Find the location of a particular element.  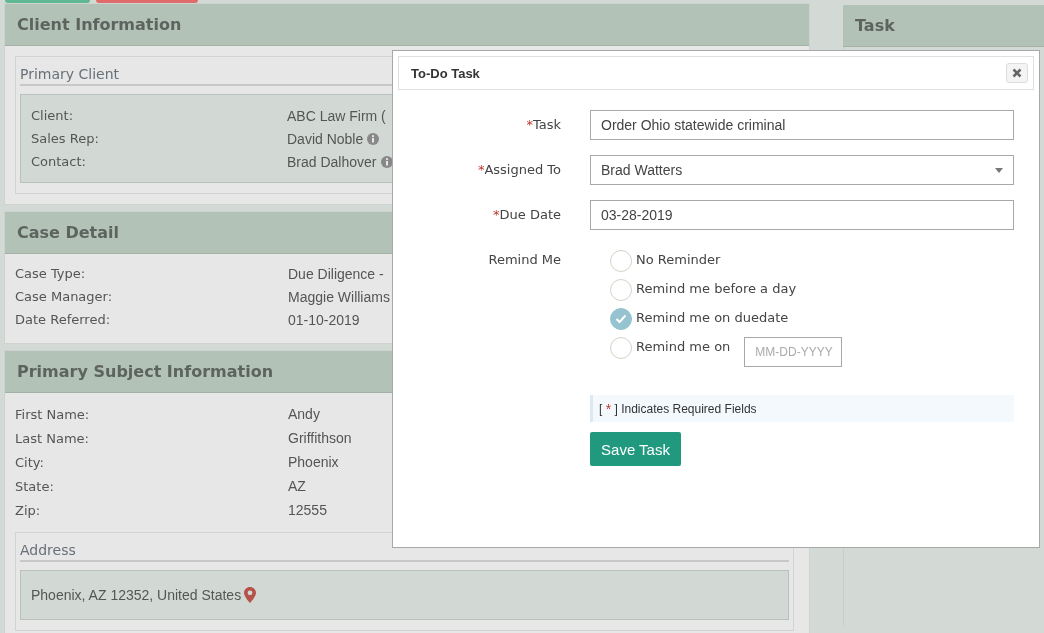

field-label: *Assigned To is located at coordinates (518, 170).